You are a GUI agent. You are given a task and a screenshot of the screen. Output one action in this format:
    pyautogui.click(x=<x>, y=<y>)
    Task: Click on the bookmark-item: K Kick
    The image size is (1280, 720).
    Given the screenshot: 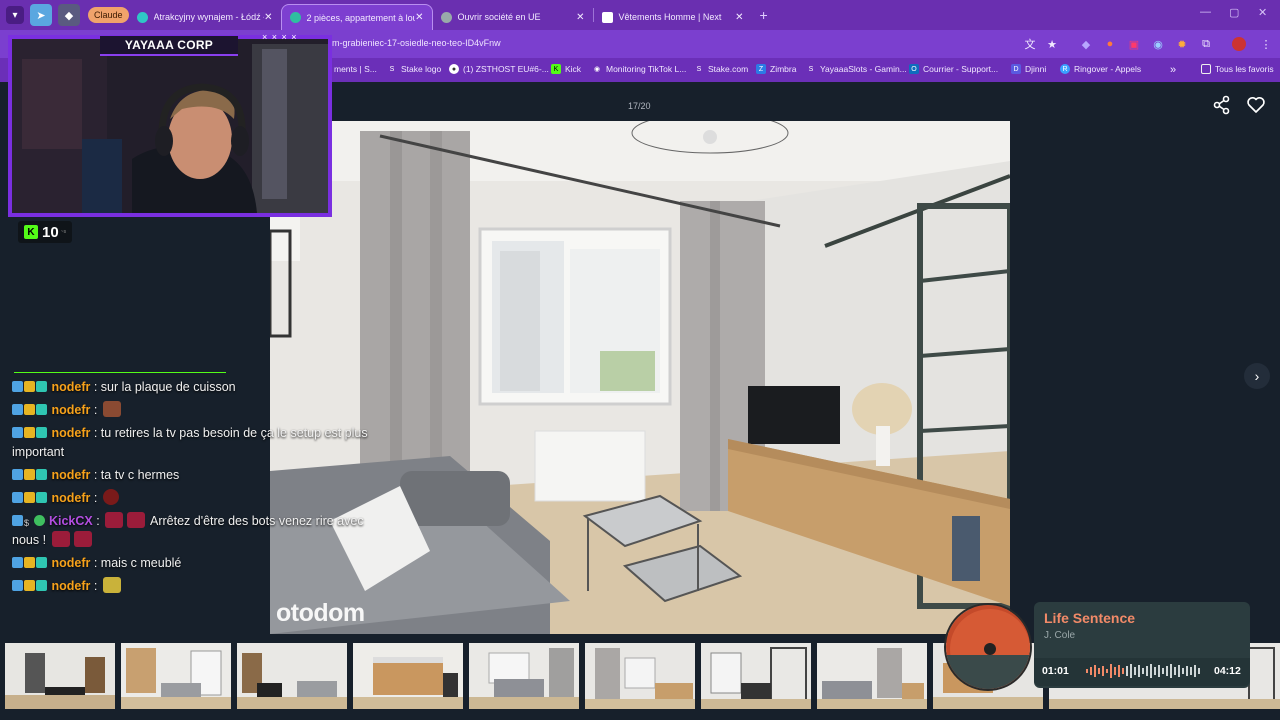 What is the action you would take?
    pyautogui.click(x=566, y=69)
    